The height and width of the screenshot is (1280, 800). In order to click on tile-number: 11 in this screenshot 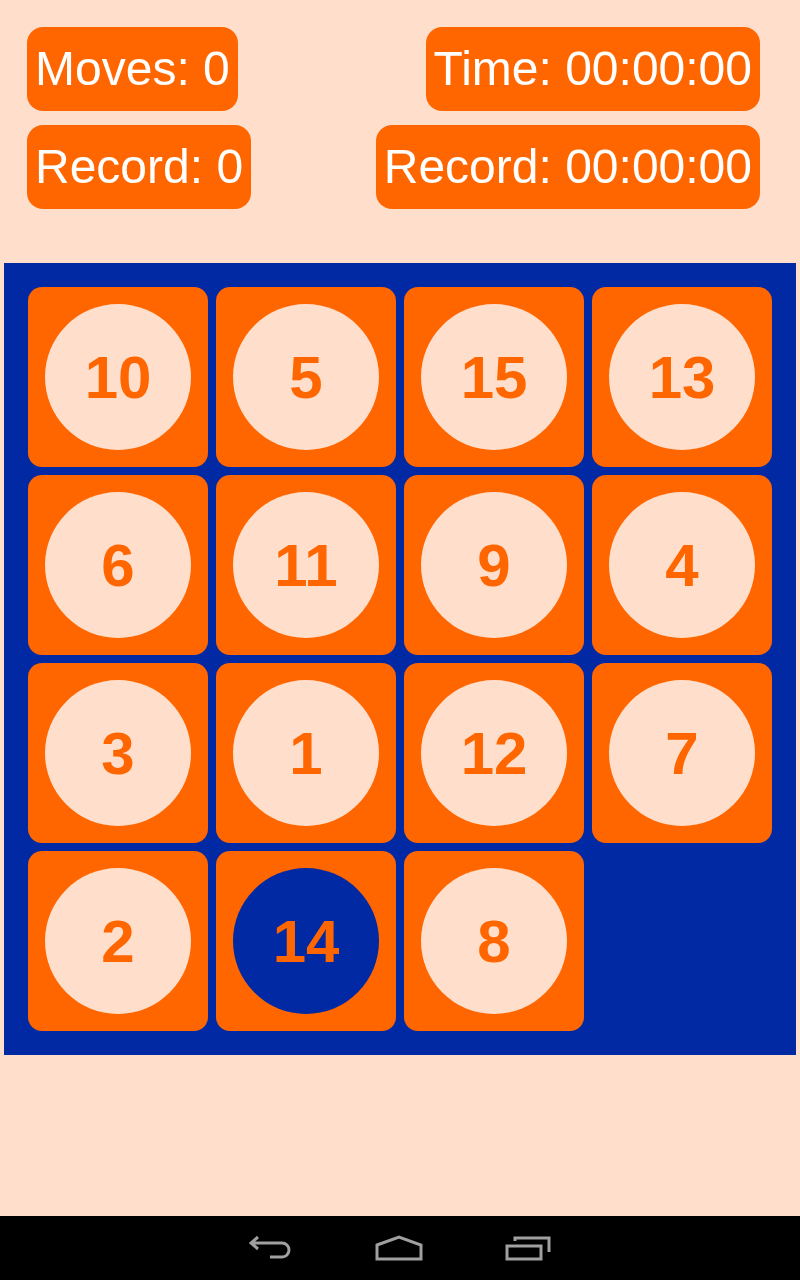, I will do `click(306, 565)`.